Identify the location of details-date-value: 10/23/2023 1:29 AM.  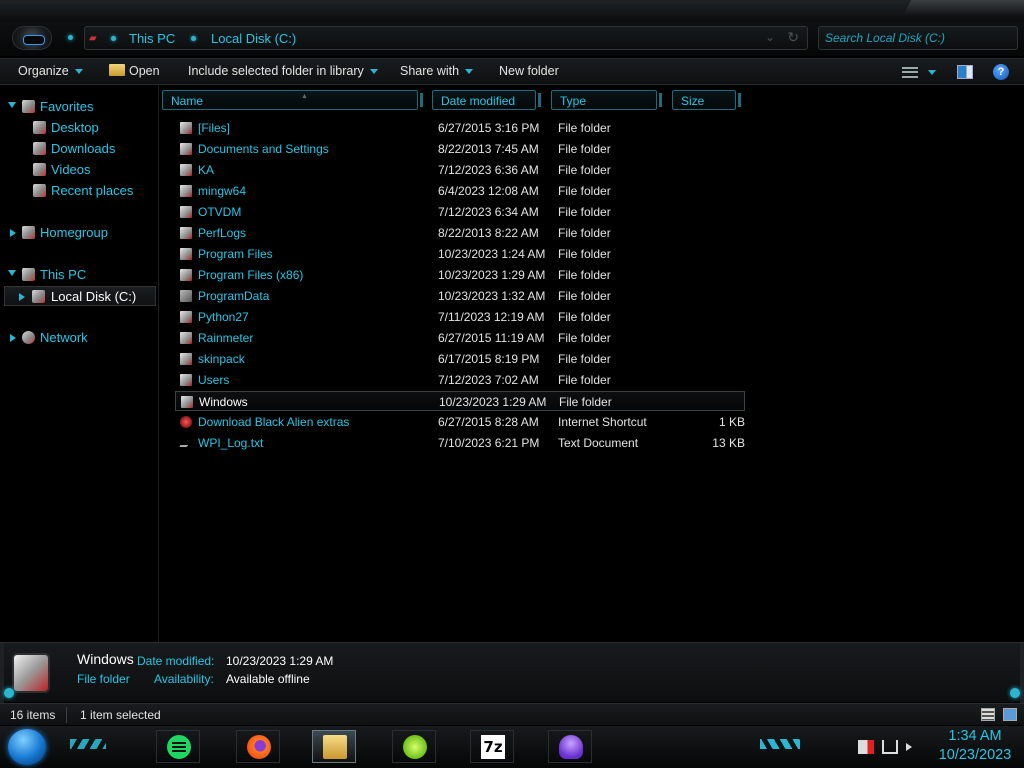
(280, 661).